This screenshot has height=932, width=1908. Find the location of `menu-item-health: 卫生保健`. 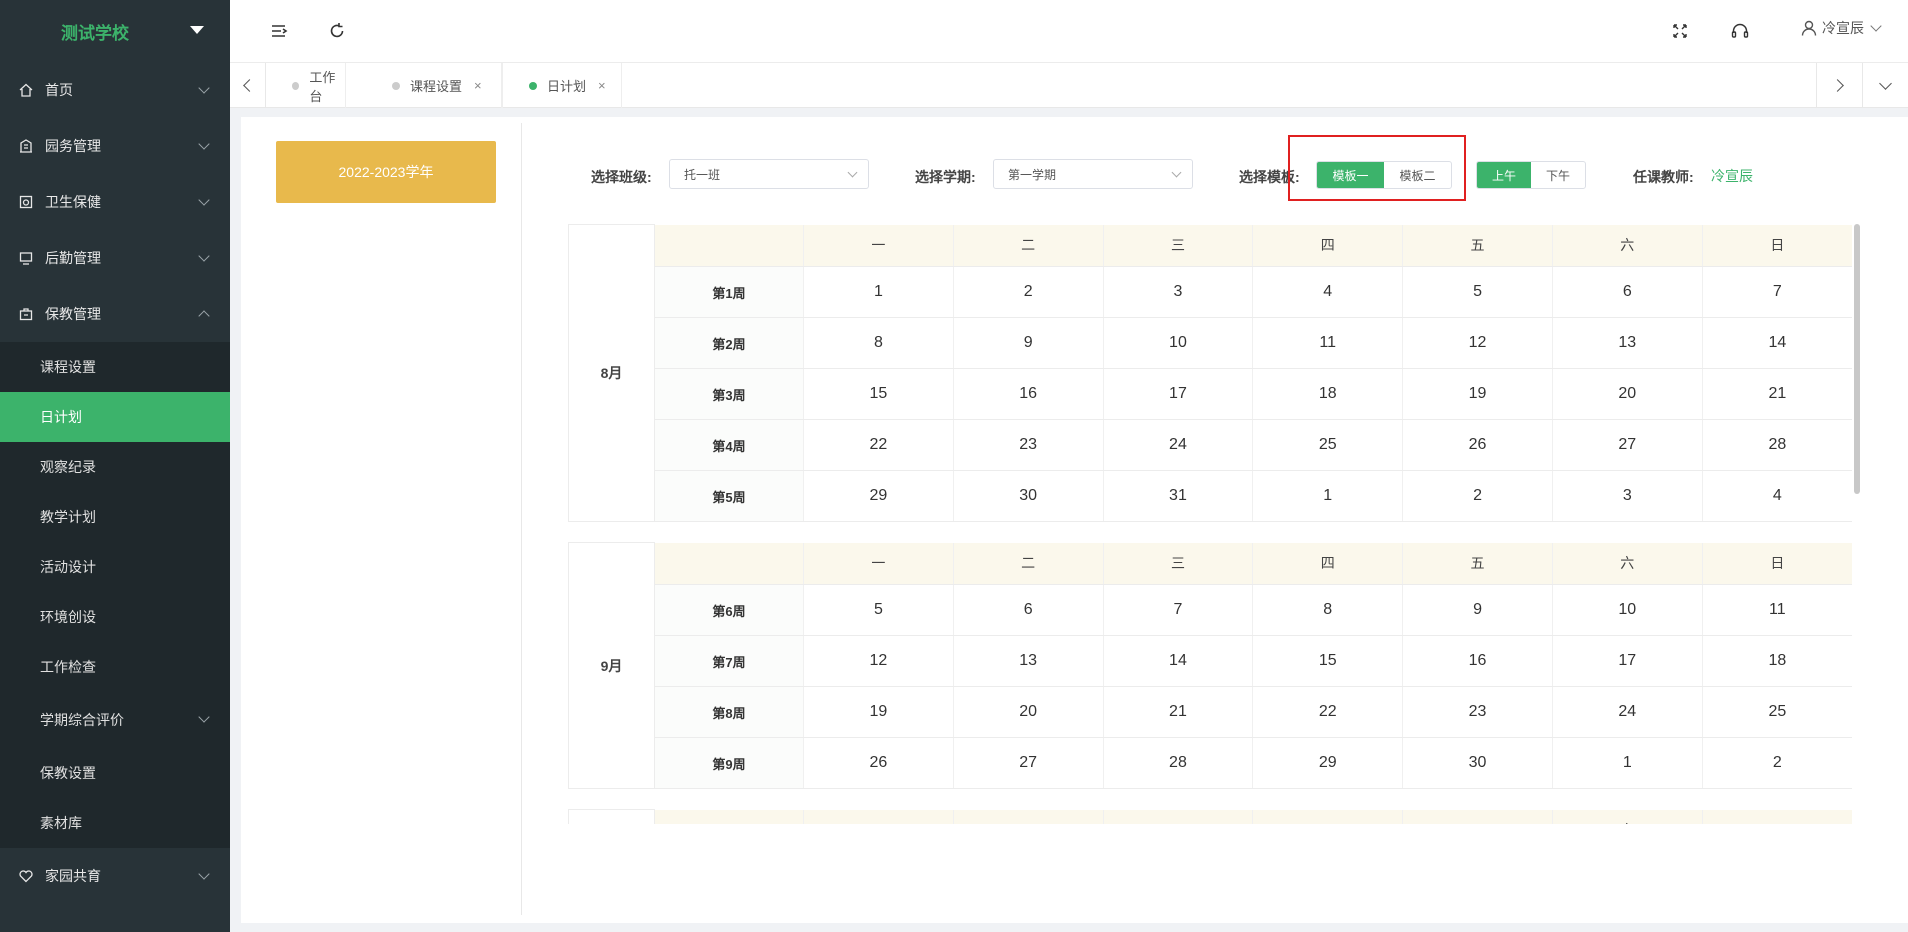

menu-item-health: 卫生保健 is located at coordinates (115, 202).